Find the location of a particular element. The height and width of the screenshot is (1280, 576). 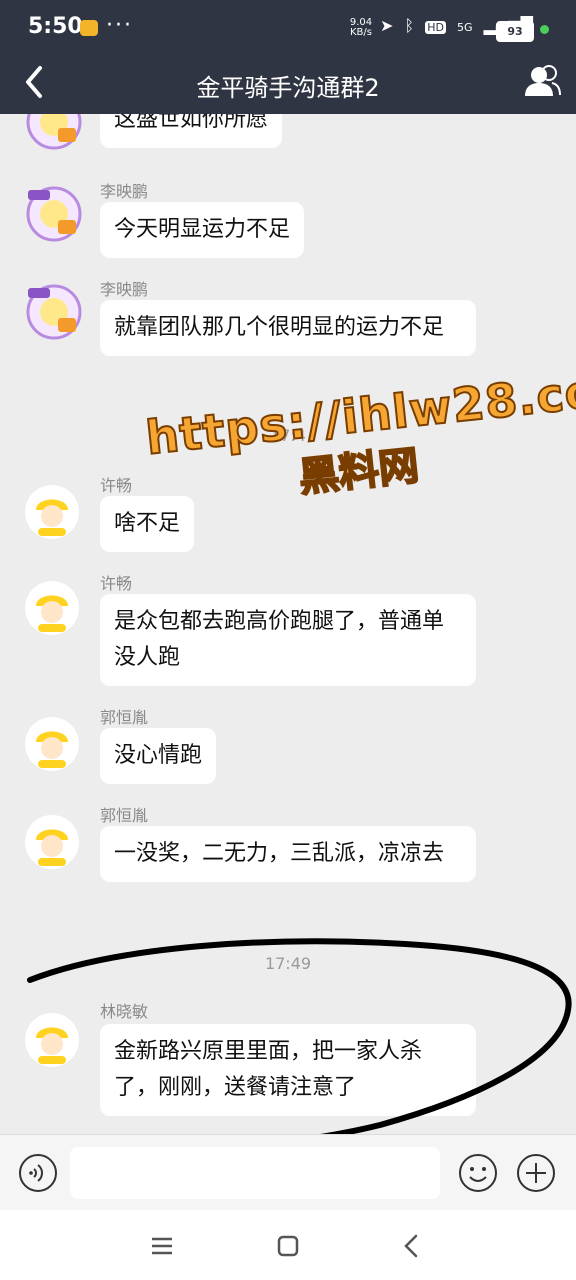

status-time: 5:50 is located at coordinates (55, 26).